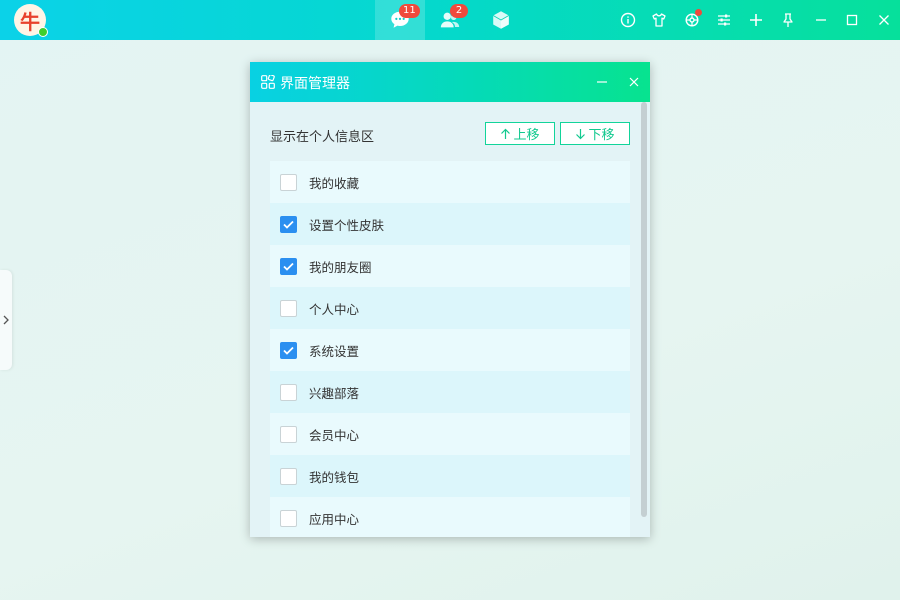 The image size is (900, 600). I want to click on info-button, so click(628, 20).